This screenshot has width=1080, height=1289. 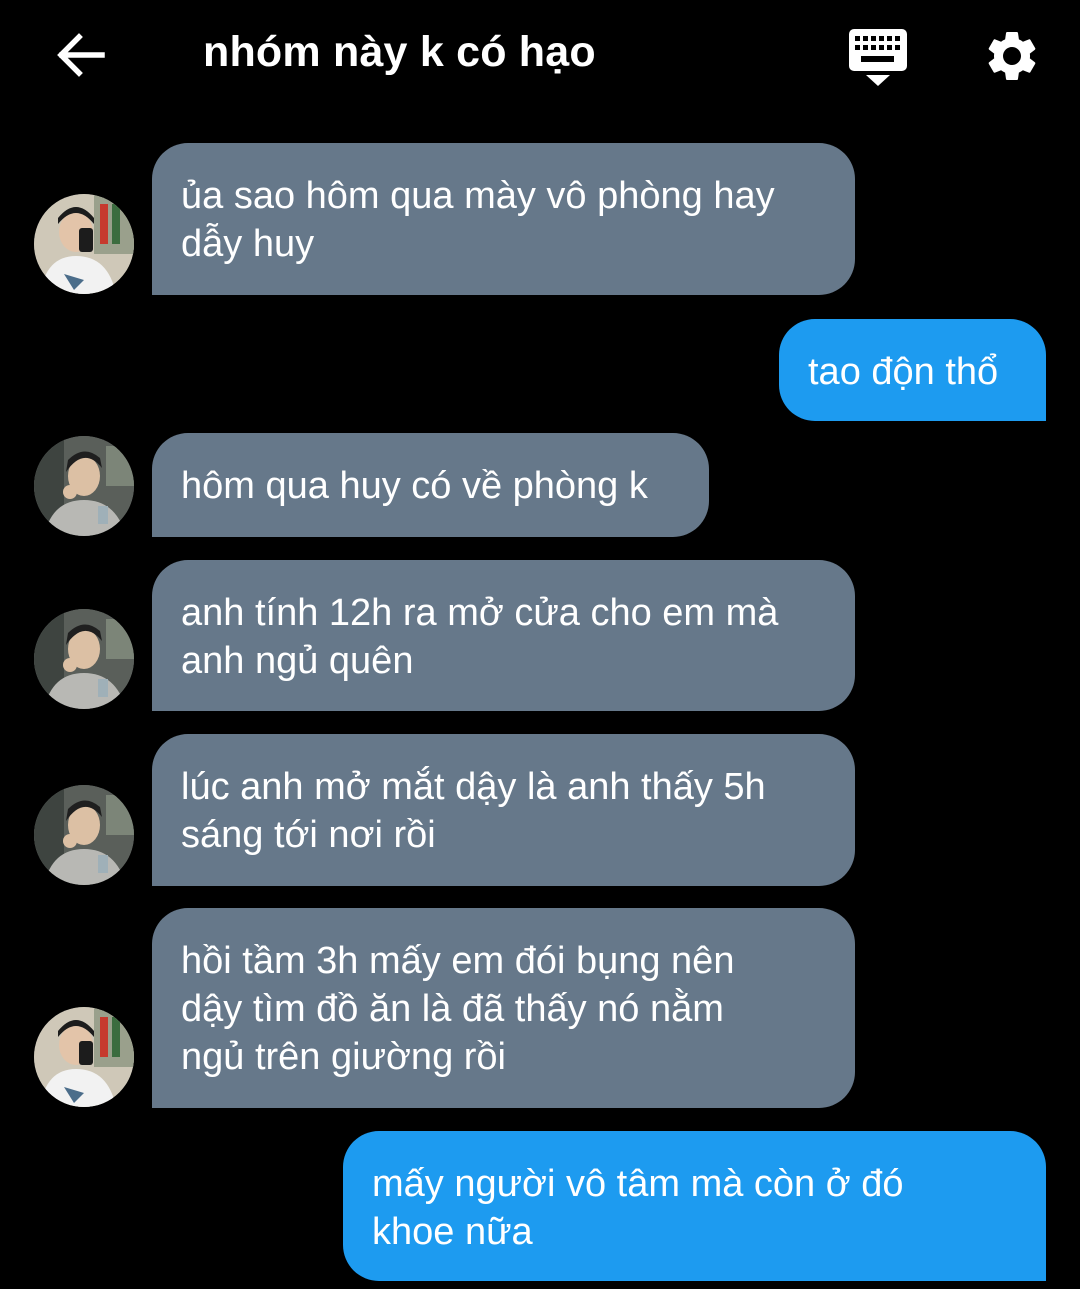 What do you see at coordinates (694, 1206) in the screenshot?
I see `message-bubble: mấy người vô tâm mà còn ở đó khoe nữa` at bounding box center [694, 1206].